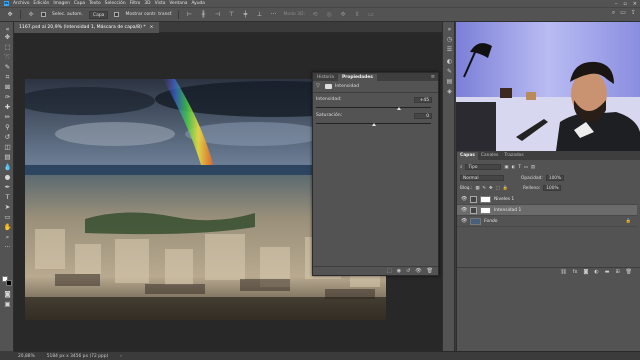  Describe the element at coordinates (7, 29) in the screenshot. I see `collapse-toolbar-icon: «` at that location.